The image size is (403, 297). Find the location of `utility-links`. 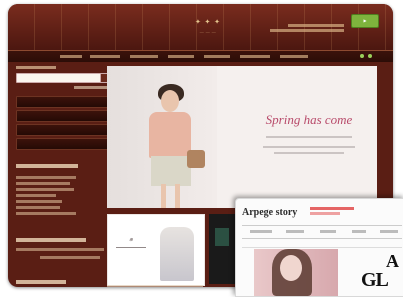

utility-links is located at coordinates (307, 31).